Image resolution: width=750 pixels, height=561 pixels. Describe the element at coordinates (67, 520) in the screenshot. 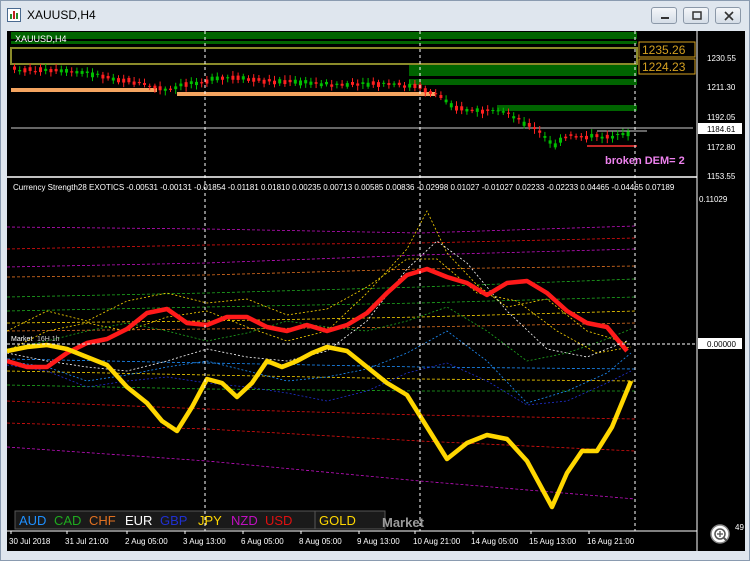

I see `legend-item-cad: CAD` at that location.